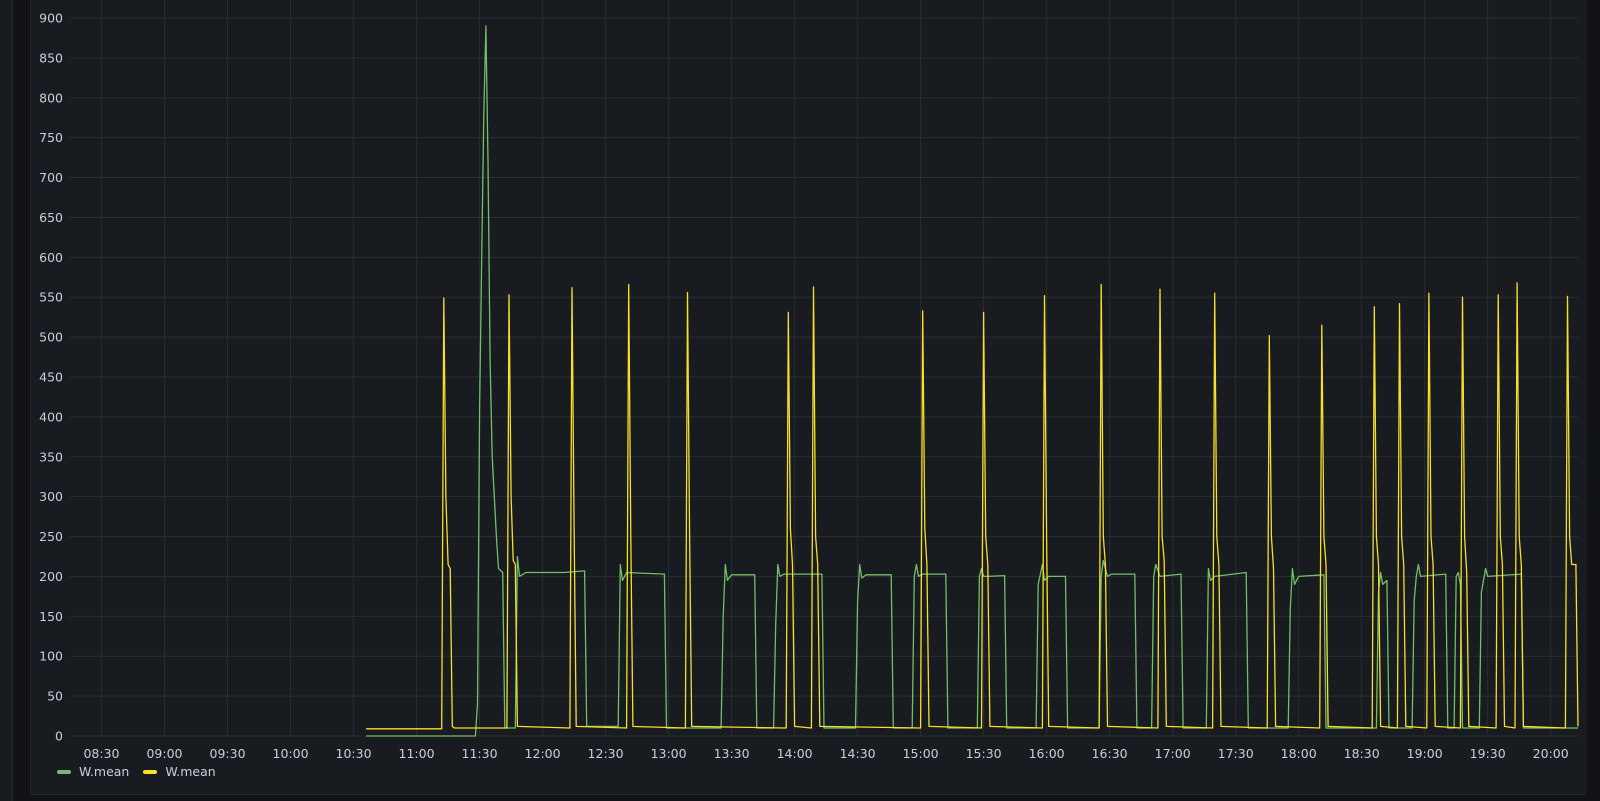 This screenshot has width=1600, height=801. I want to click on x-tick-label: 12:00, so click(543, 753).